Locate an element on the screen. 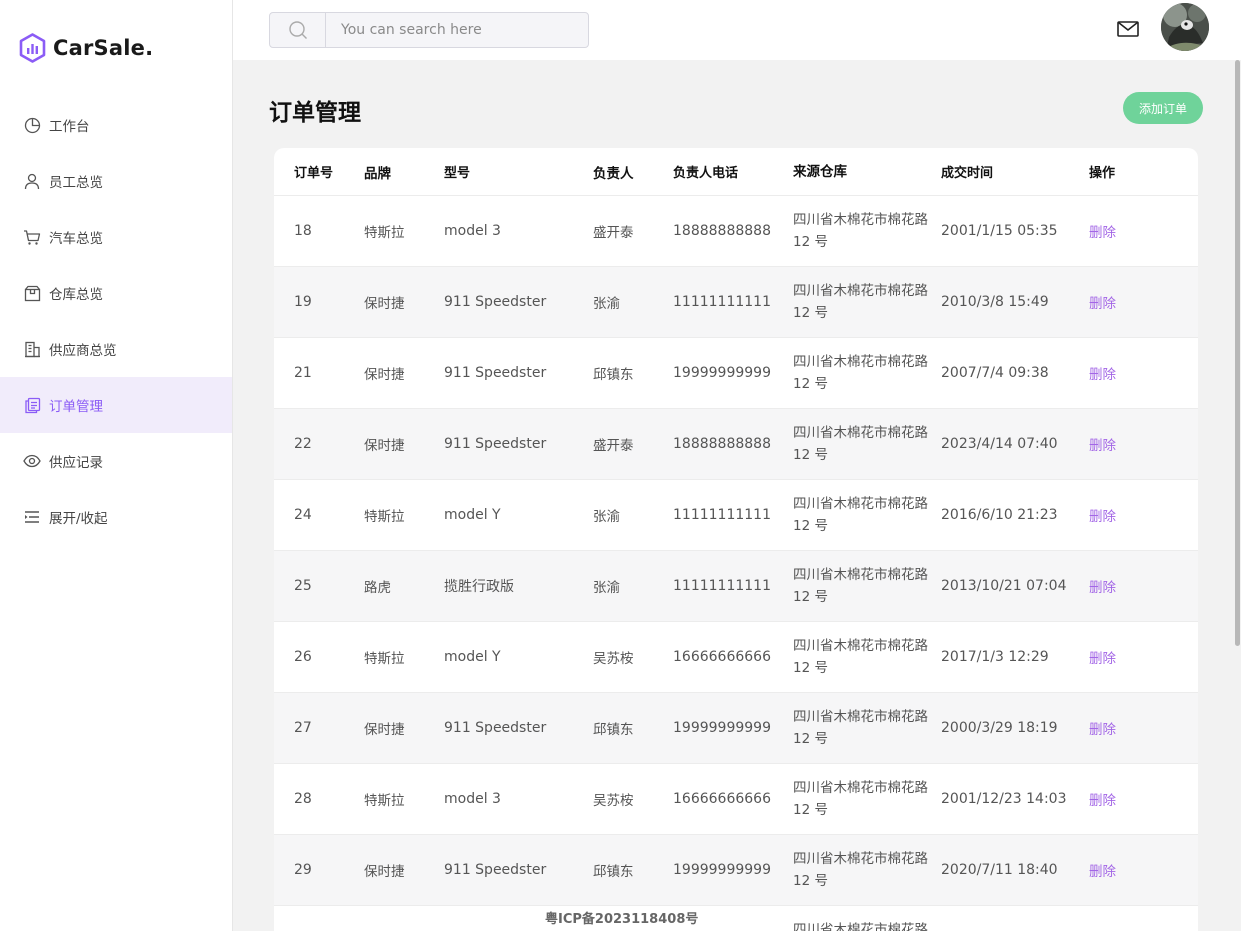 The image size is (1241, 931). cell-order-id: 24 is located at coordinates (303, 515).